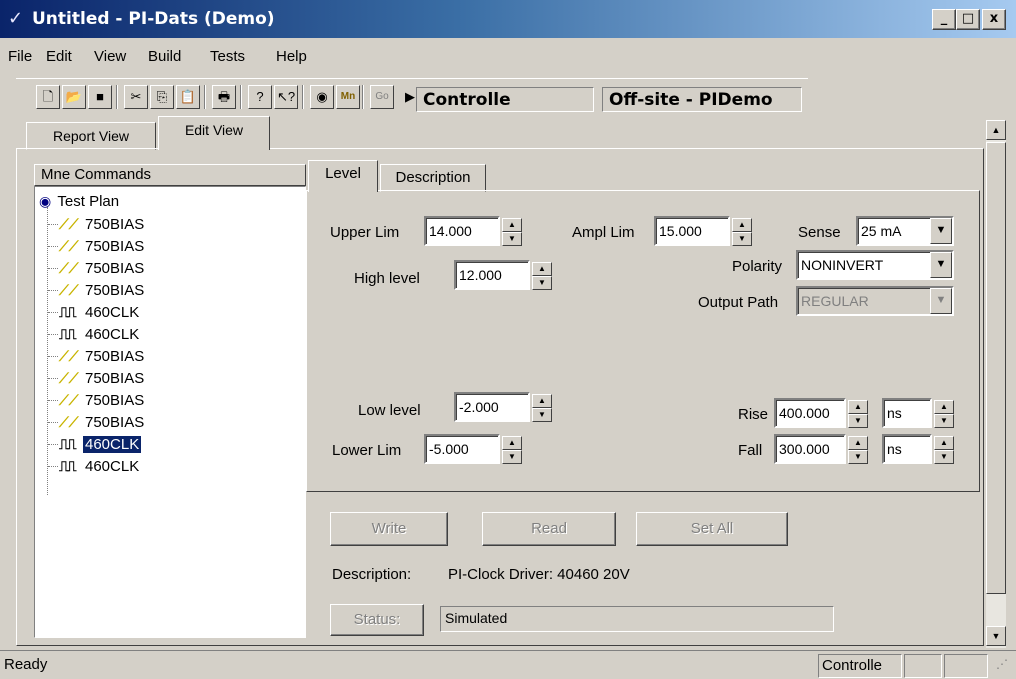 The width and height of the screenshot is (1016, 679). What do you see at coordinates (492, 275) in the screenshot?
I see `high-level-input: 12.000` at bounding box center [492, 275].